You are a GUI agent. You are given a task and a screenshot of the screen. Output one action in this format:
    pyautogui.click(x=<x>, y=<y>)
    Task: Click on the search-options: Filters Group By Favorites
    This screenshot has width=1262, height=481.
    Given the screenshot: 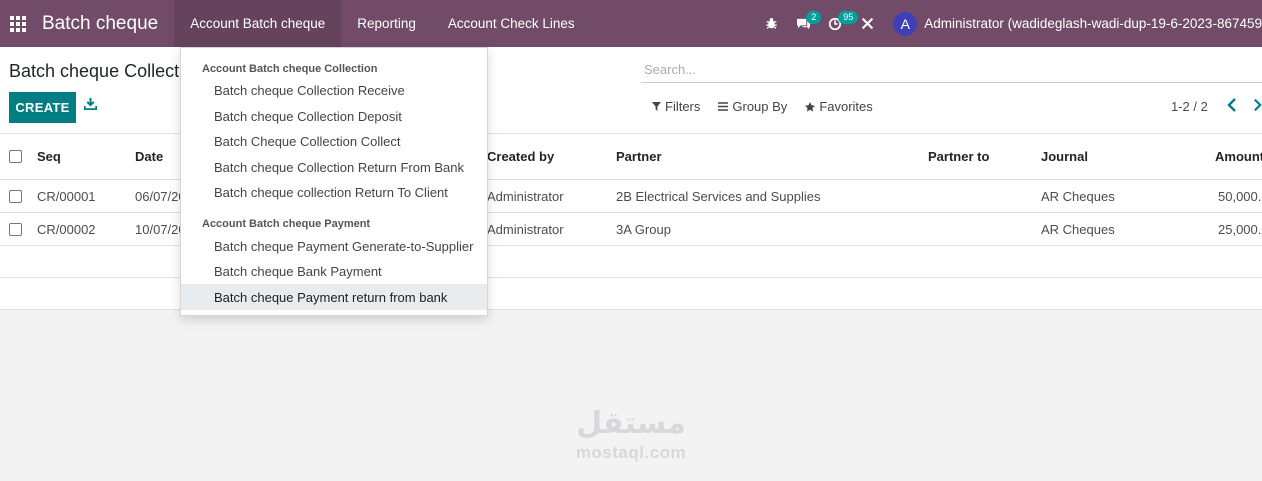 What is the action you would take?
    pyautogui.click(x=771, y=106)
    